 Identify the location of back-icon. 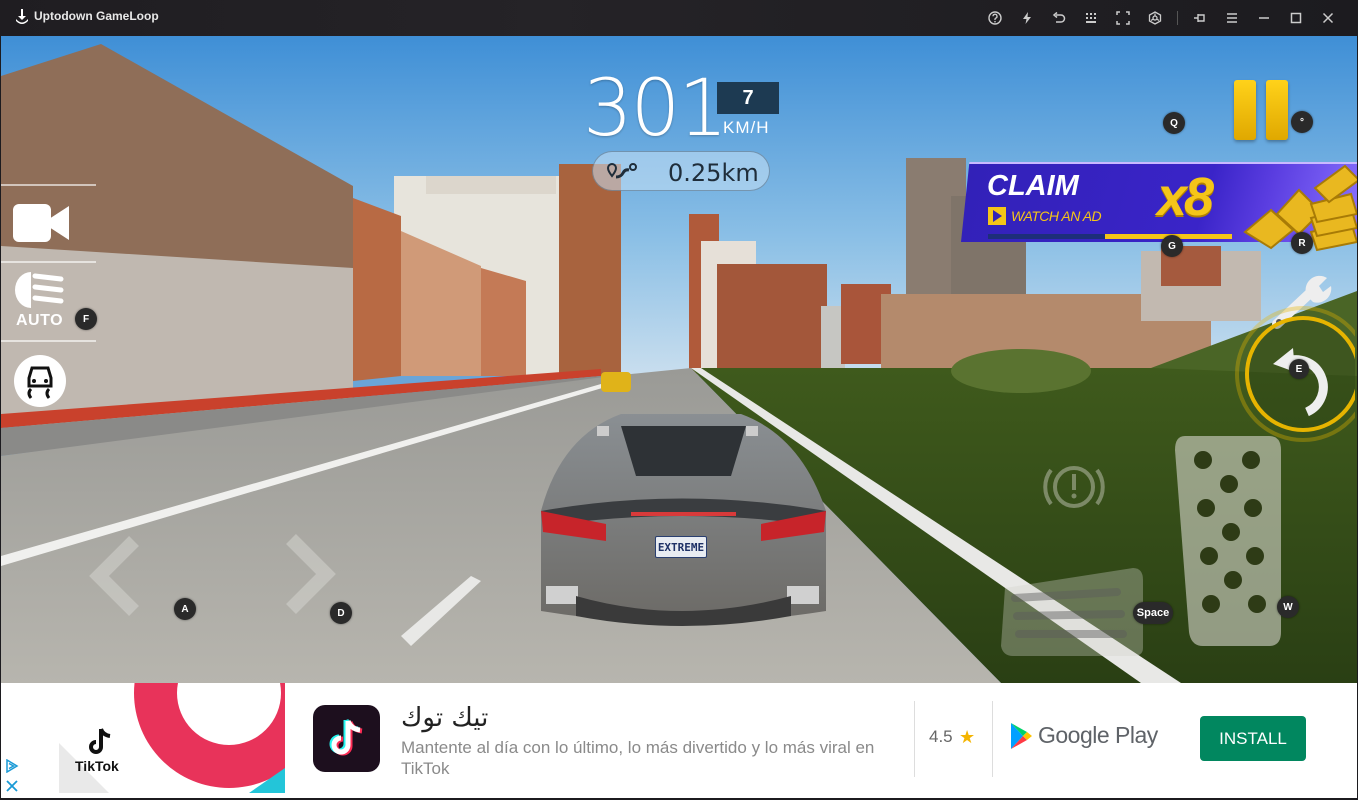
(1059, 18).